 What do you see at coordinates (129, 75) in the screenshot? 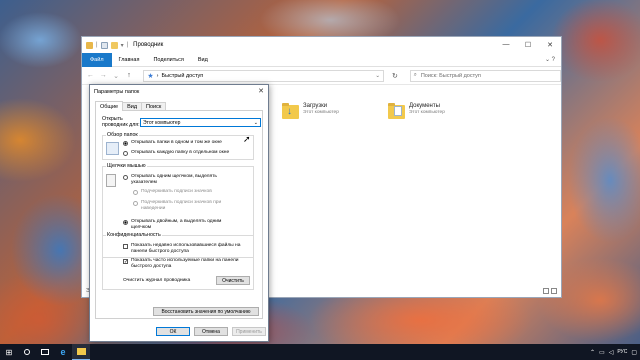
I see `up-icon: ↑` at bounding box center [129, 75].